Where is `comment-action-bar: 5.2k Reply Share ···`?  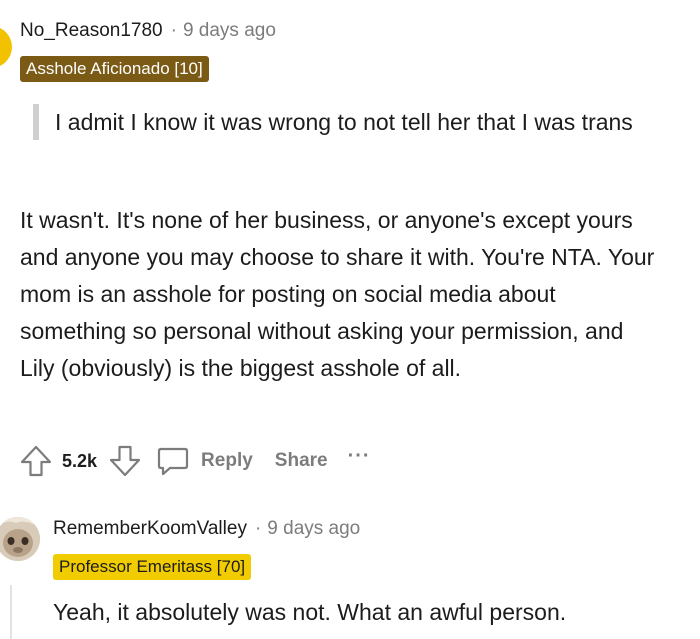 comment-action-bar: 5.2k Reply Share ··· is located at coordinates (194, 461).